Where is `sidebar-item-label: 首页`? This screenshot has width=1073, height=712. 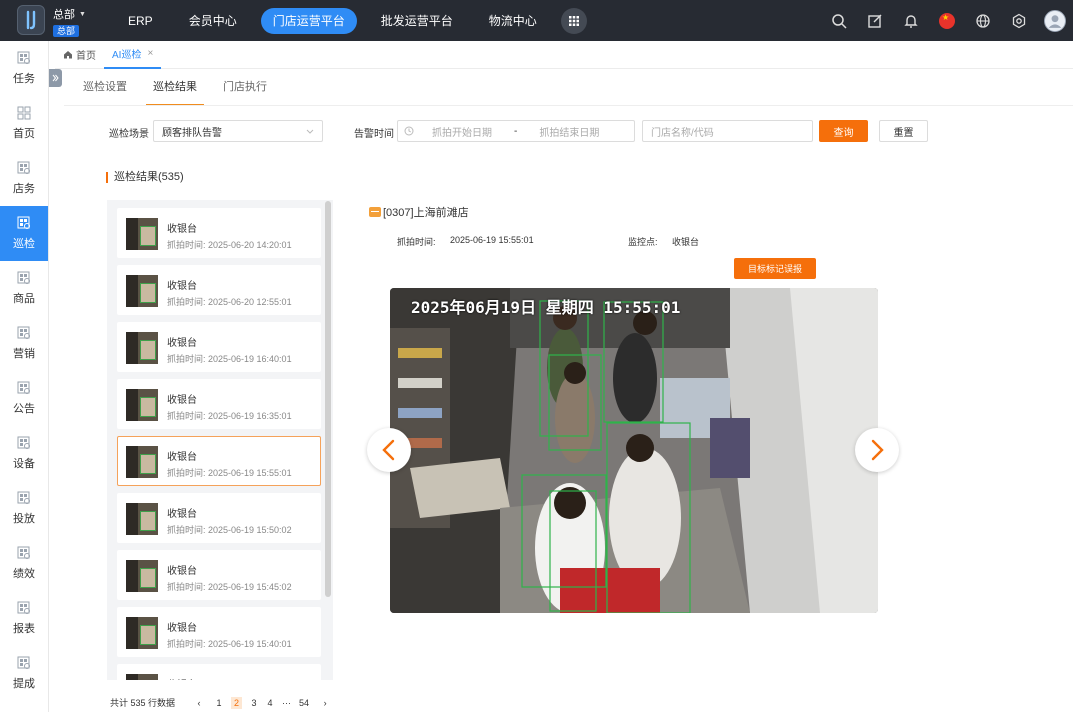
sidebar-item-label: 首页 is located at coordinates (24, 134).